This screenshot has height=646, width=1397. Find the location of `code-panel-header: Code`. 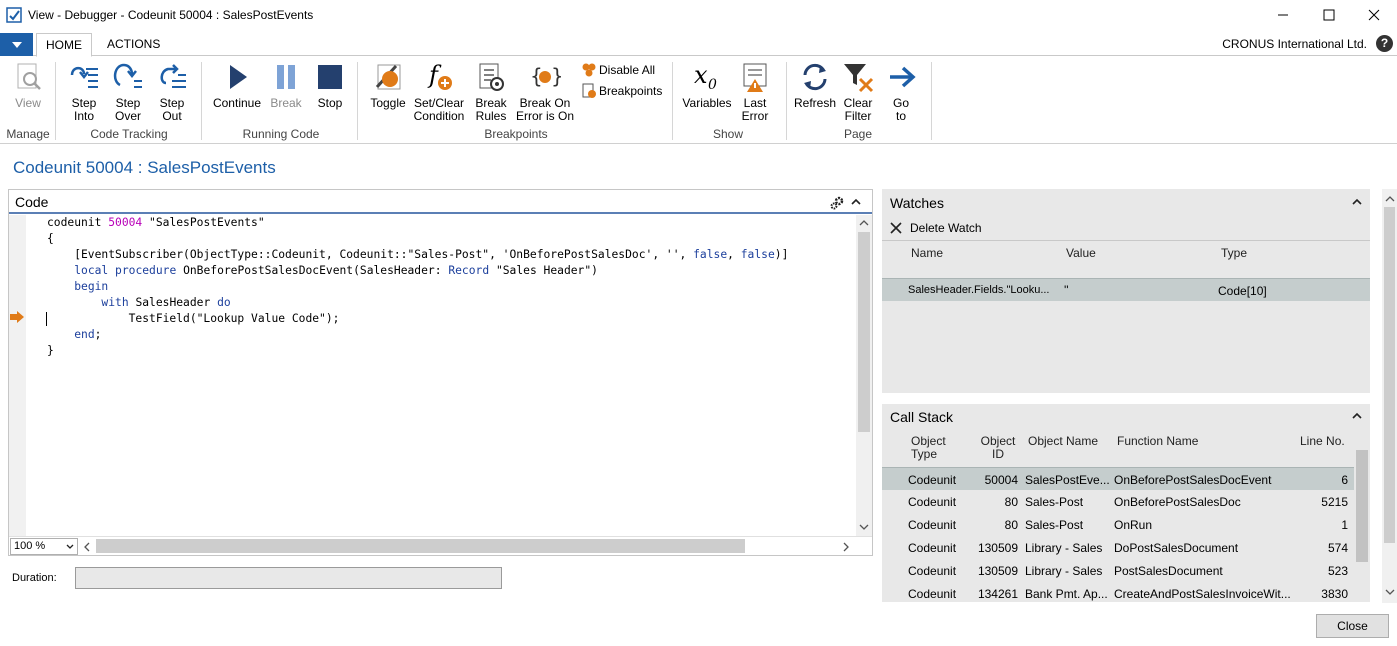

code-panel-header: Code is located at coordinates (440, 202).